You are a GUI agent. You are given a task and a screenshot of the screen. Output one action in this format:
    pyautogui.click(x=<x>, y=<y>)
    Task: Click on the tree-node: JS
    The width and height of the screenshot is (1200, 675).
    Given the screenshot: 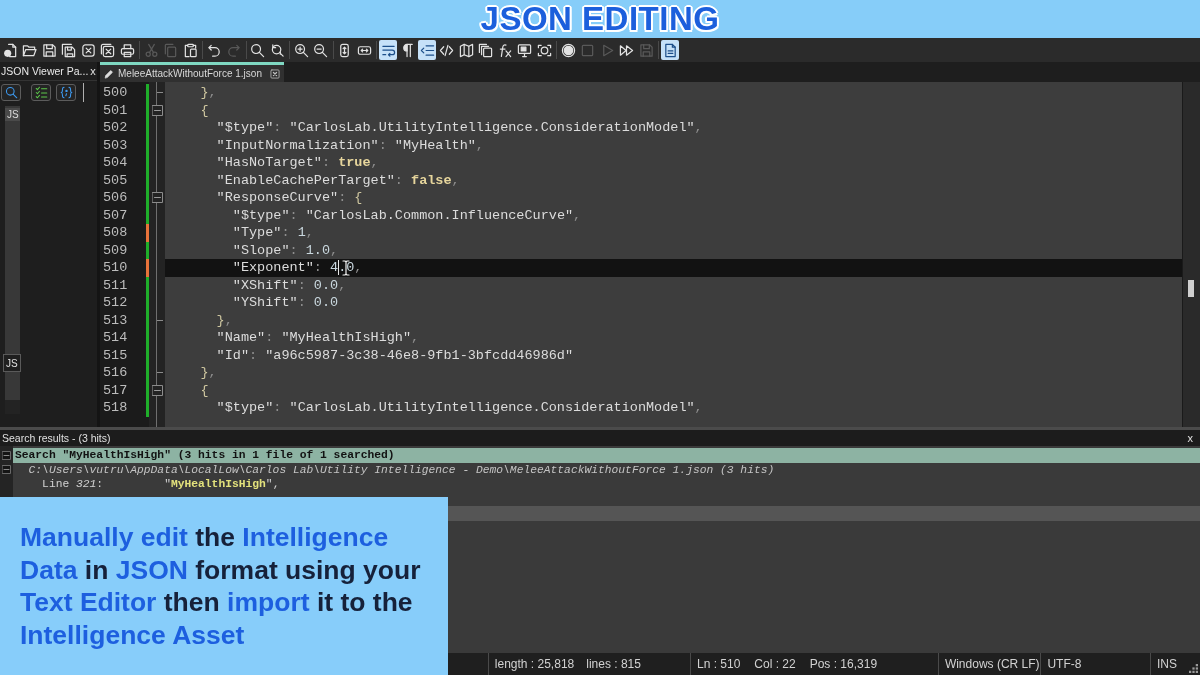 What is the action you would take?
    pyautogui.click(x=12, y=114)
    